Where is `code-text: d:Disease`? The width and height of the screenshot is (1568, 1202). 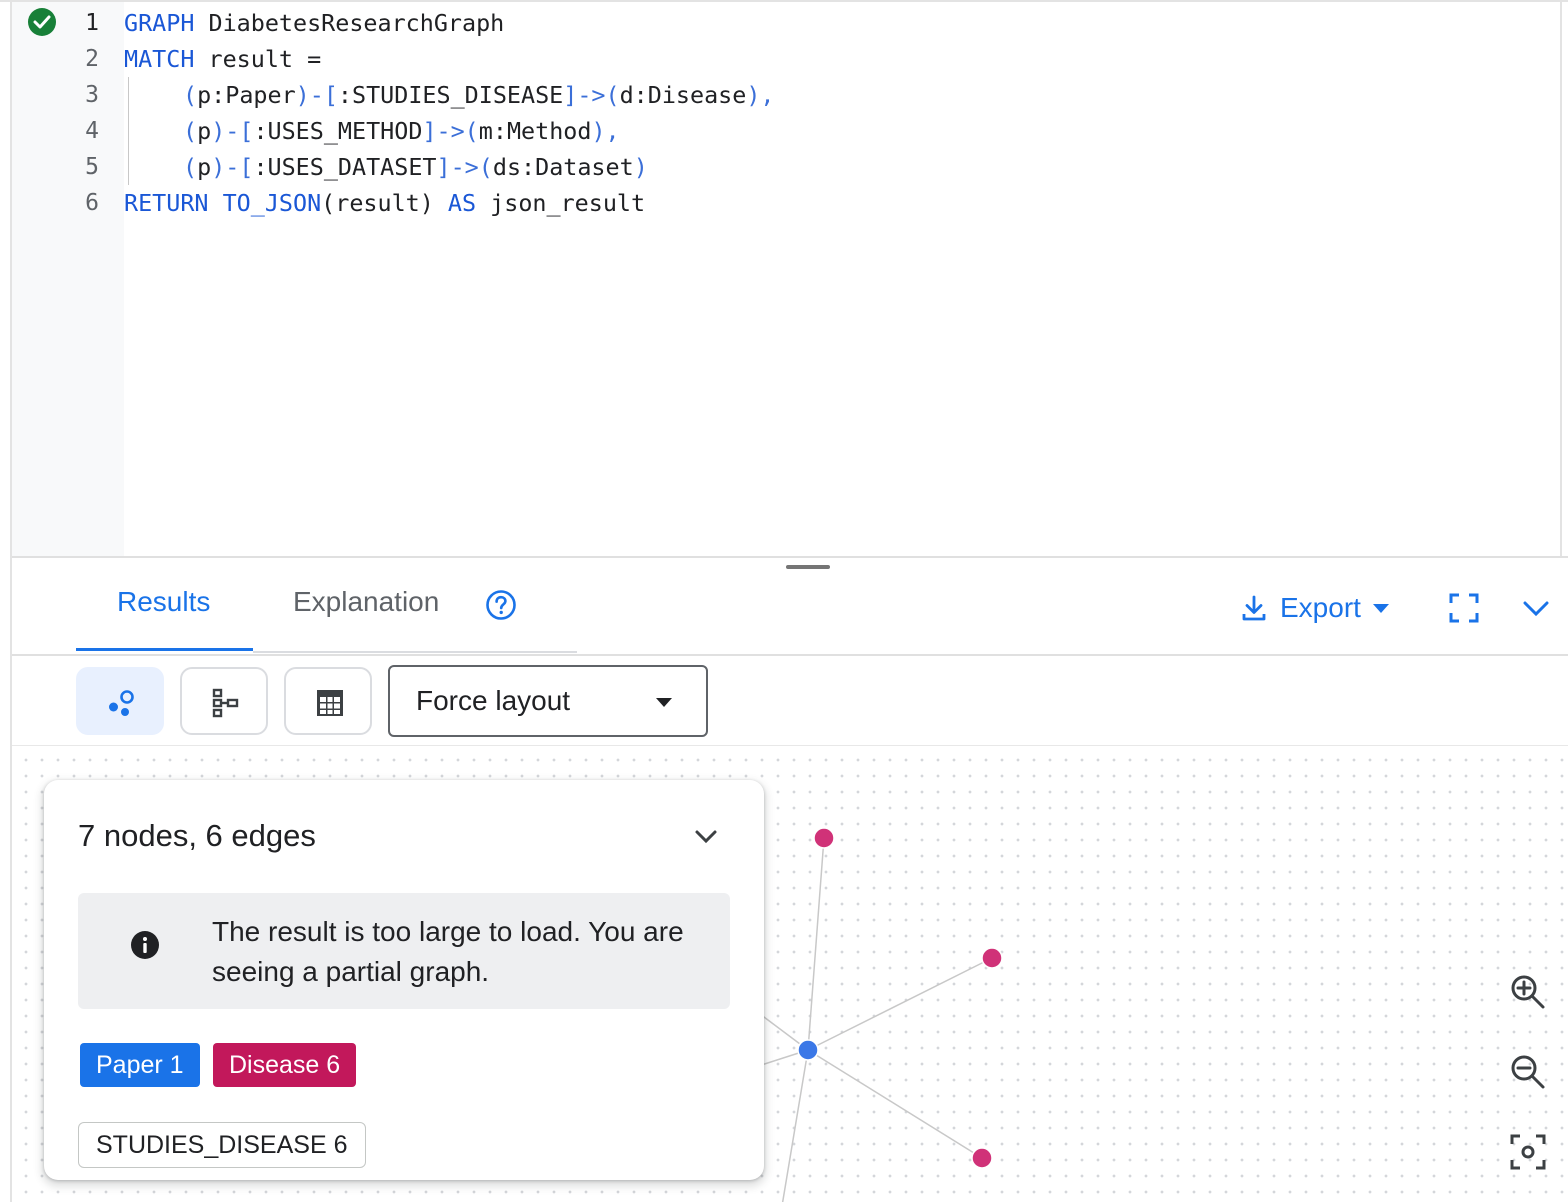
code-text: d:Disease is located at coordinates (683, 95).